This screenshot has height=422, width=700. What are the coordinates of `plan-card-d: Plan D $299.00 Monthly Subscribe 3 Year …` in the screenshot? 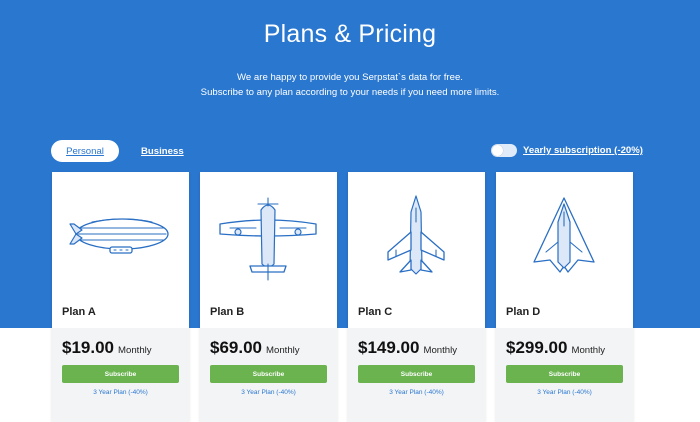 It's located at (564, 297).